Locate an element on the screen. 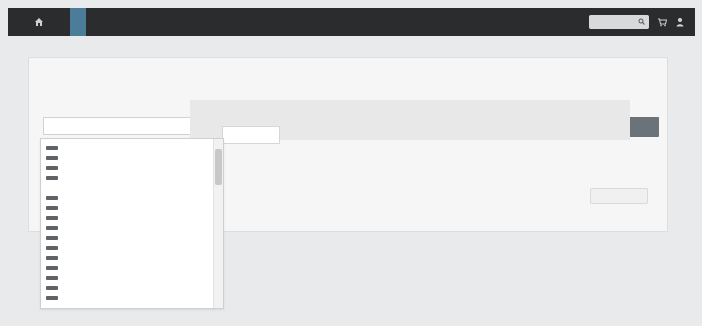 This screenshot has width=702, height=326. empty-swatch is located at coordinates (52, 188).